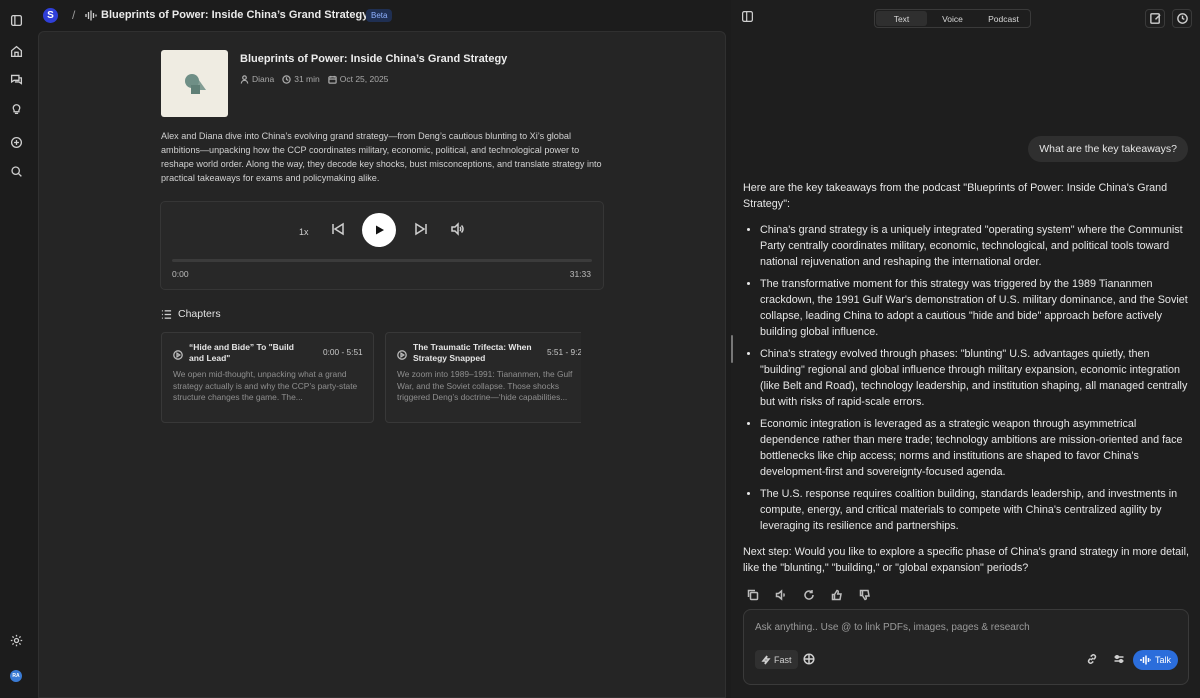  Describe the element at coordinates (766, 659) in the screenshot. I see `lightning-icon` at that location.